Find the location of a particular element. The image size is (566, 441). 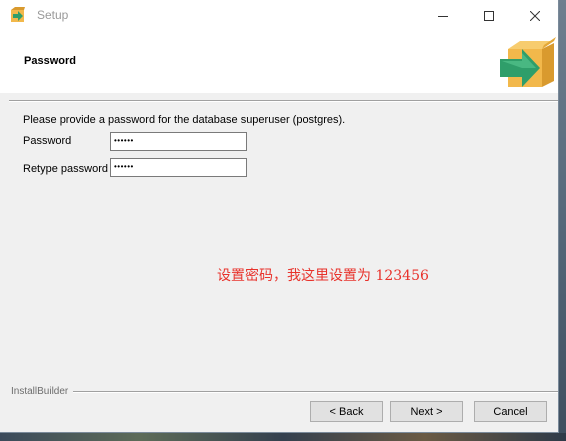

desktop-background-right is located at coordinates (562, 220).